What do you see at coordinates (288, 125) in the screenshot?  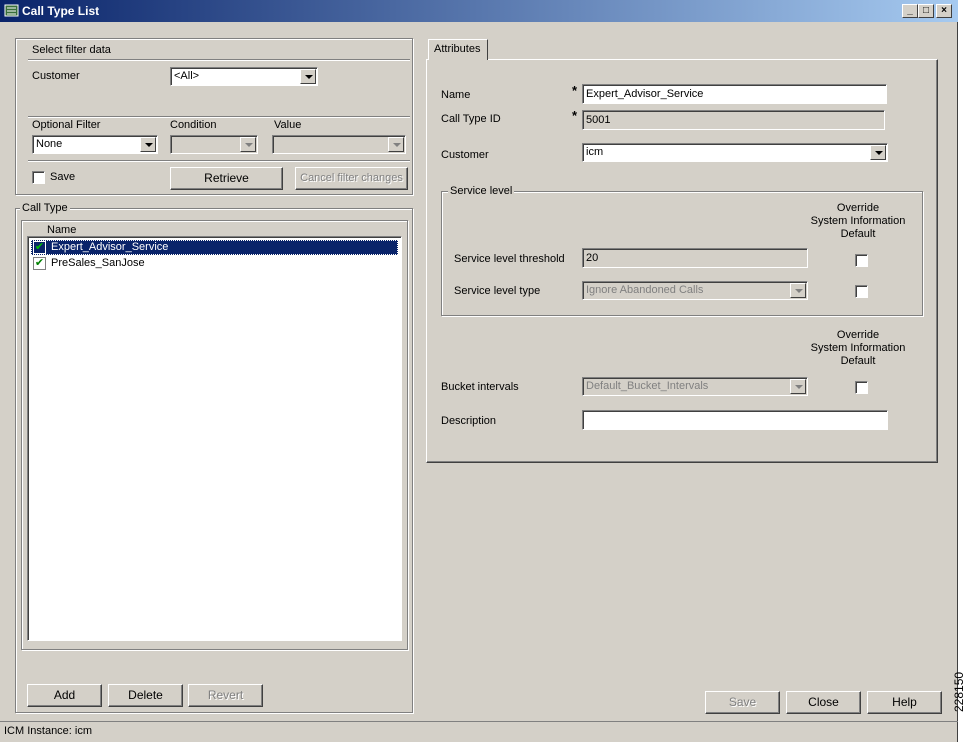 I see `value-label: Value` at bounding box center [288, 125].